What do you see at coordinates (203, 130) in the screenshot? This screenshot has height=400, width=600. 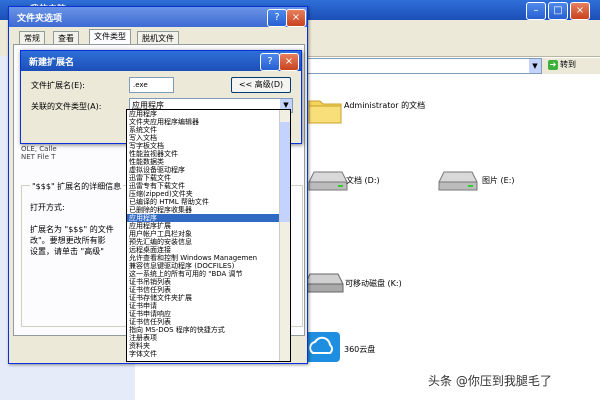 I see `dropdown-option: 系统文件` at bounding box center [203, 130].